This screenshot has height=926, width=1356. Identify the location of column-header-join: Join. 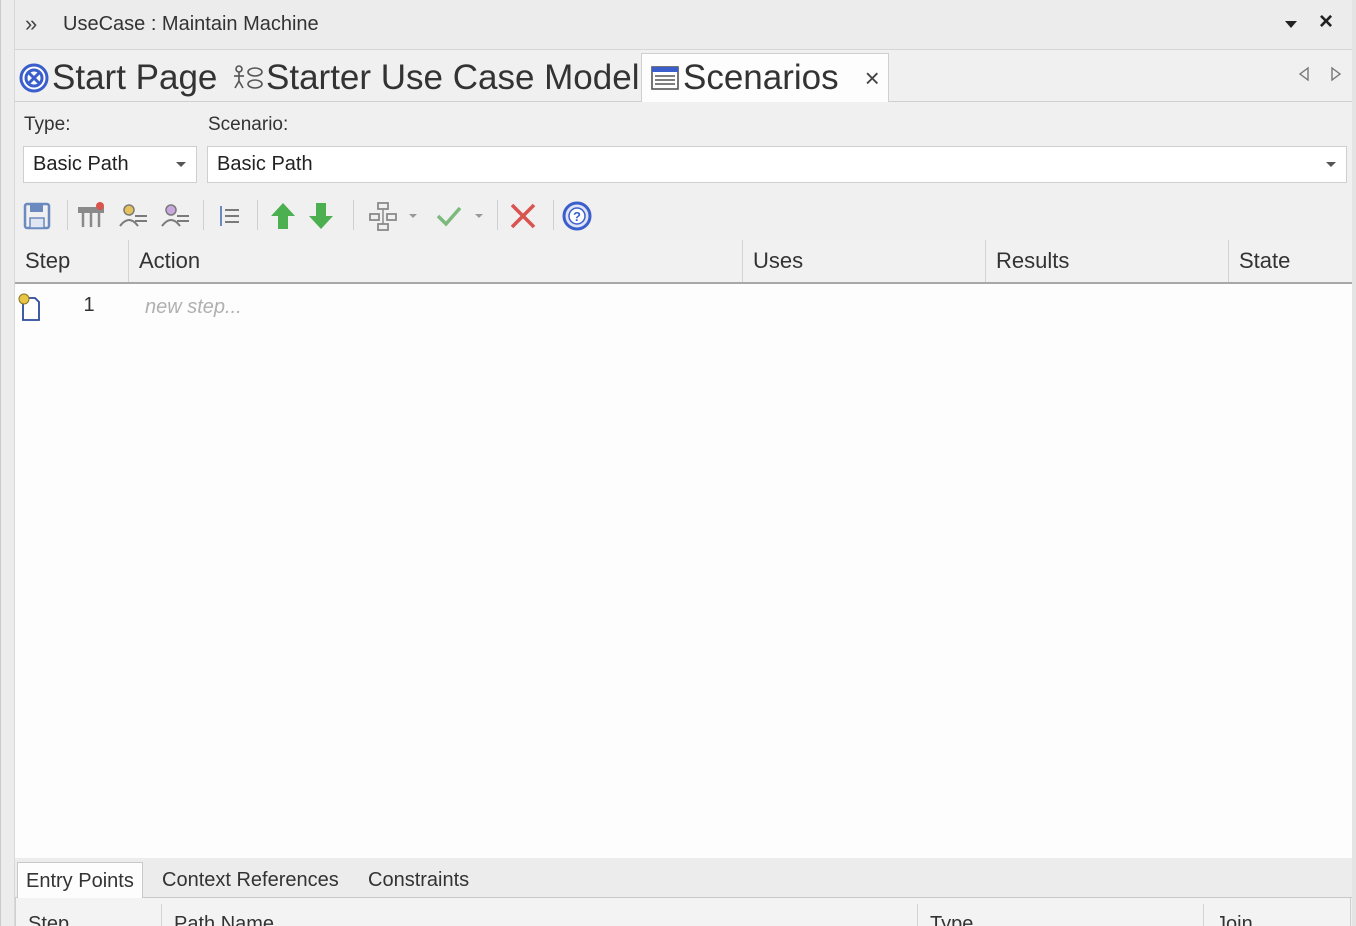
(1277, 915).